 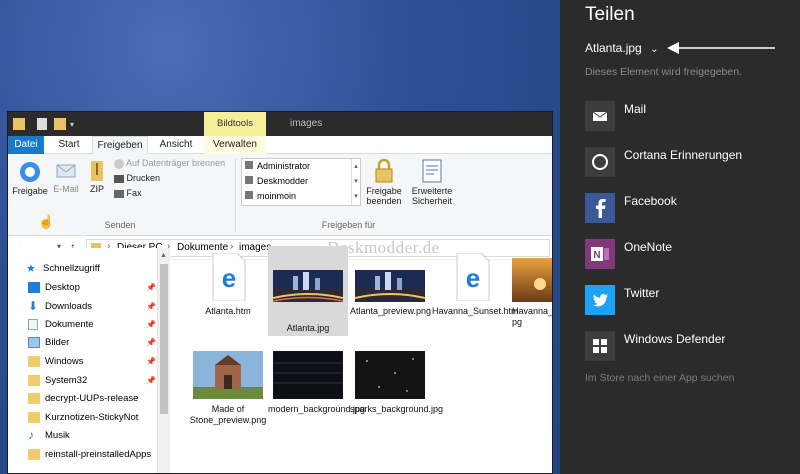 I want to click on tab-freigeben: Freigeben, so click(x=120, y=145).